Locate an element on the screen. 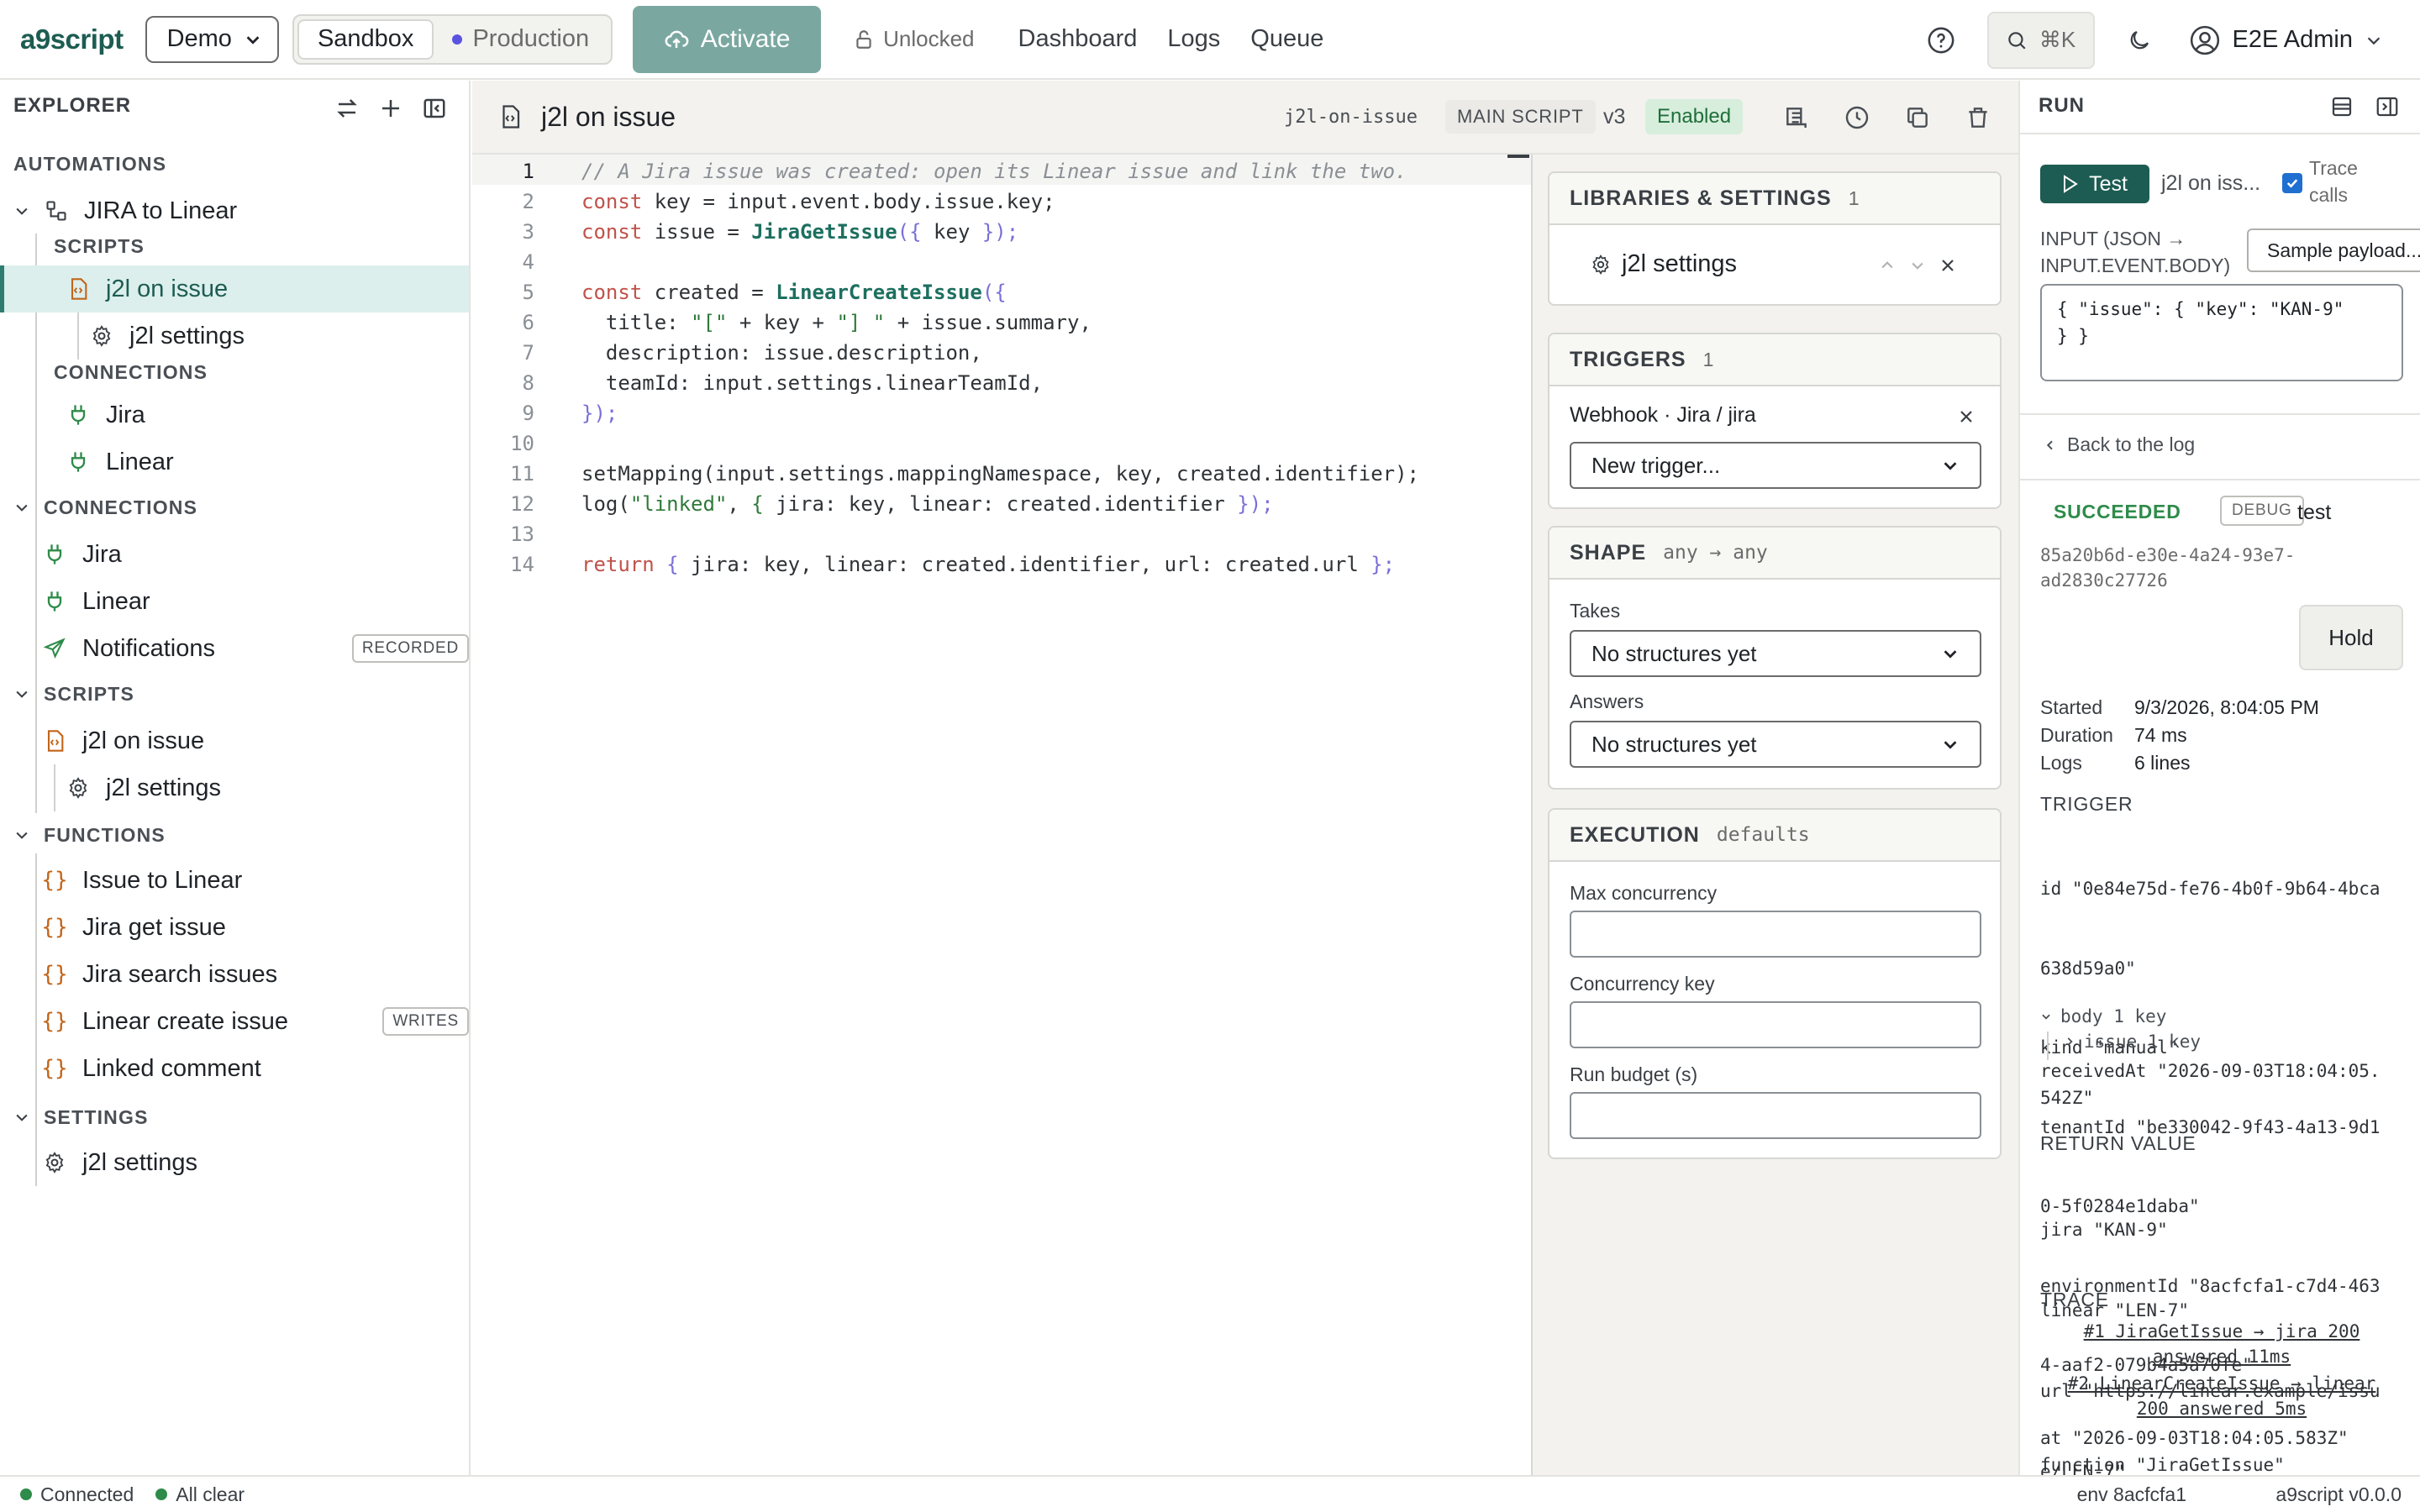 This screenshot has height=1512, width=2420. section-settings-toggle: SETTINGS is located at coordinates (81, 1117).